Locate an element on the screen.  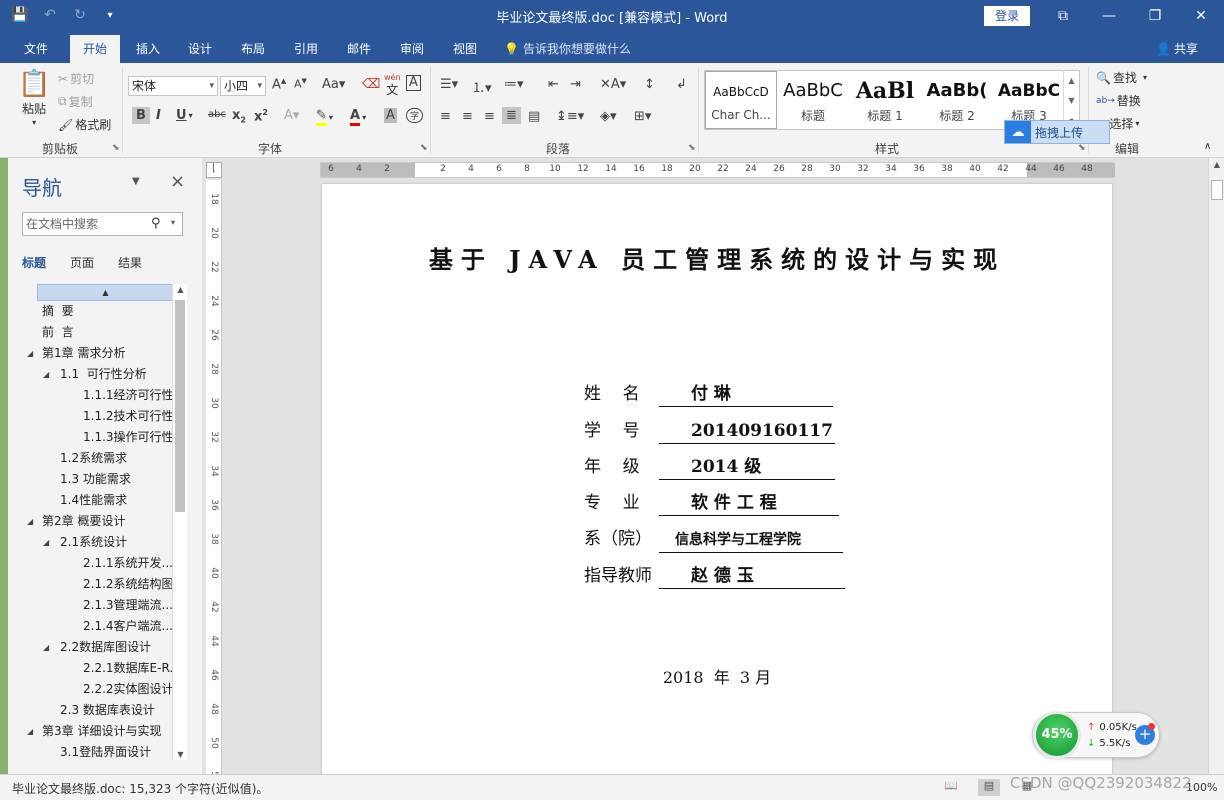
nav-scrollbar: ▲ ▼ is located at coordinates (179, 522).